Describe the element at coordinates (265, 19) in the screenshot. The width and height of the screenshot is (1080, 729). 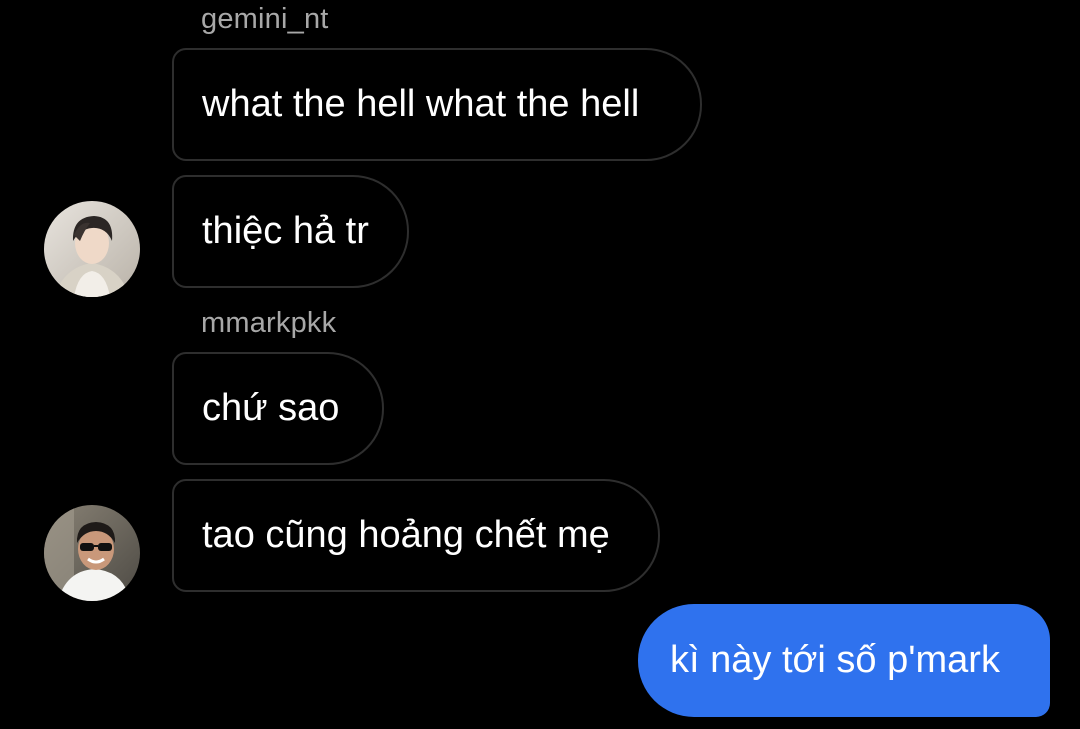
I see `sender-name-gemini: gemini_nt` at that location.